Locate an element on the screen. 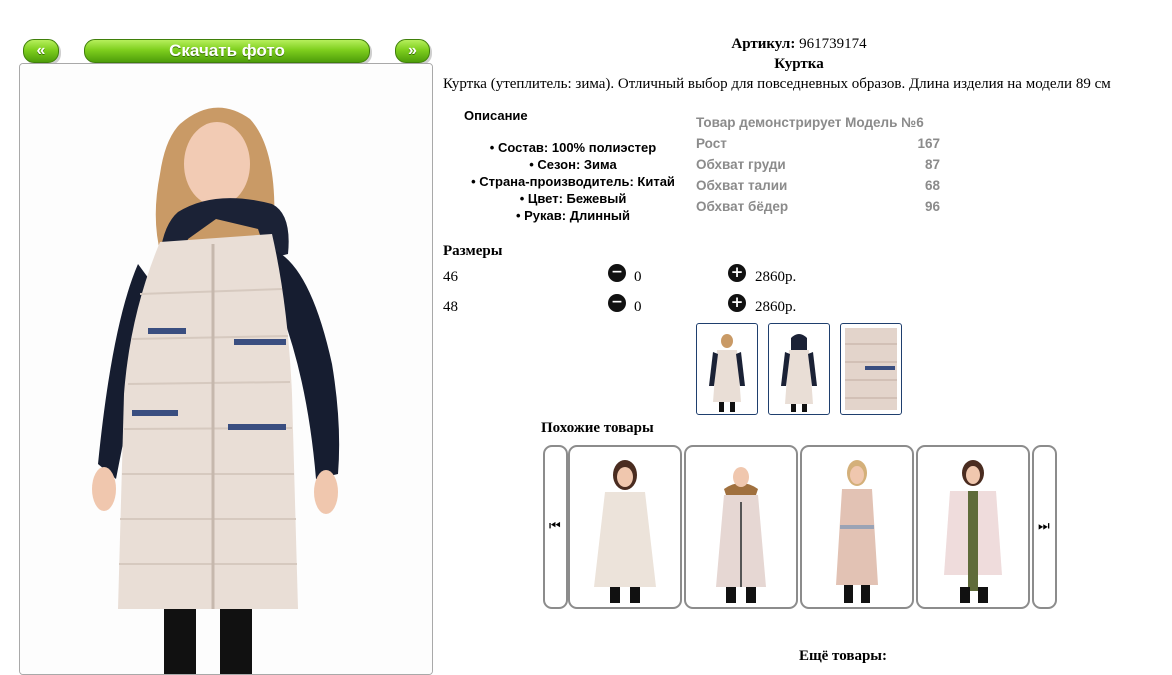 The width and height of the screenshot is (1172, 675). param-row: Обхват бёдер 96 is located at coordinates (818, 209).